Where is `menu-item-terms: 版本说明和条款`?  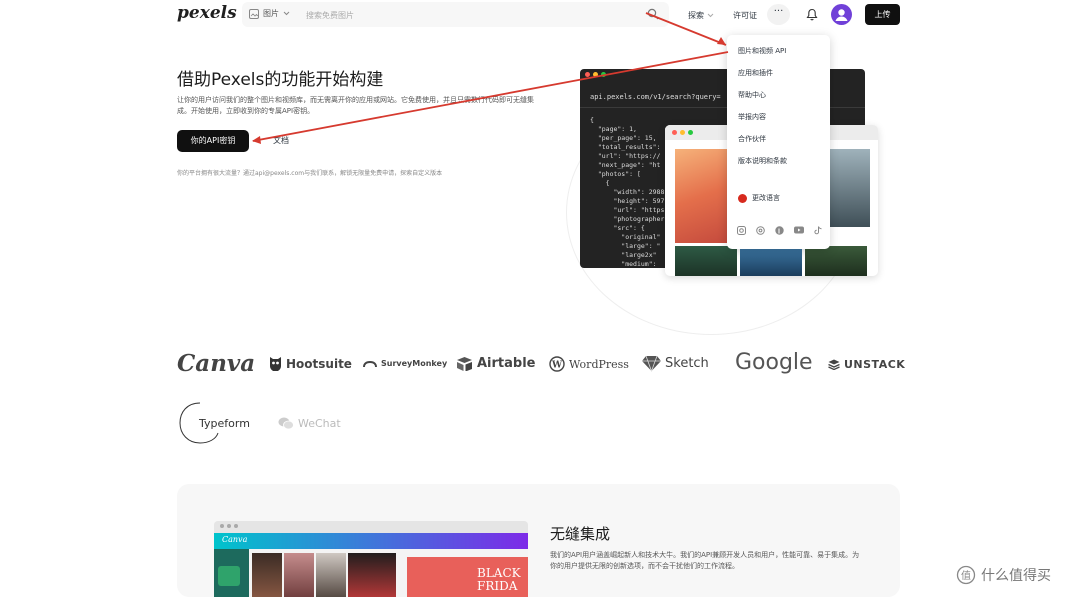
menu-item-terms: 版本说明和条款 is located at coordinates (762, 161).